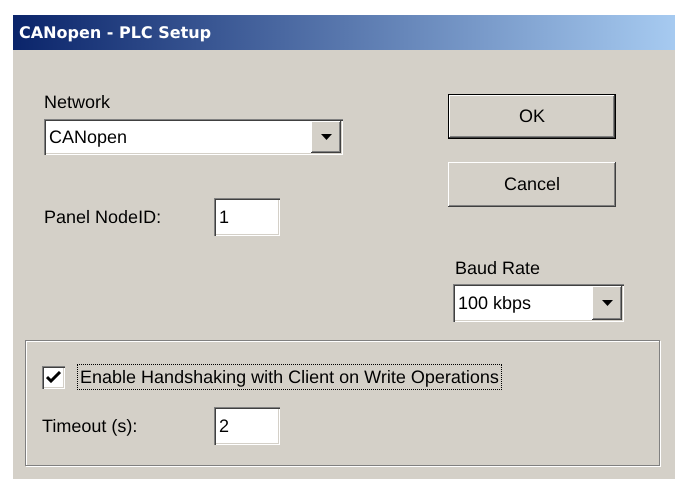 The height and width of the screenshot is (479, 675). Describe the element at coordinates (77, 102) in the screenshot. I see `field-label: Network` at that location.